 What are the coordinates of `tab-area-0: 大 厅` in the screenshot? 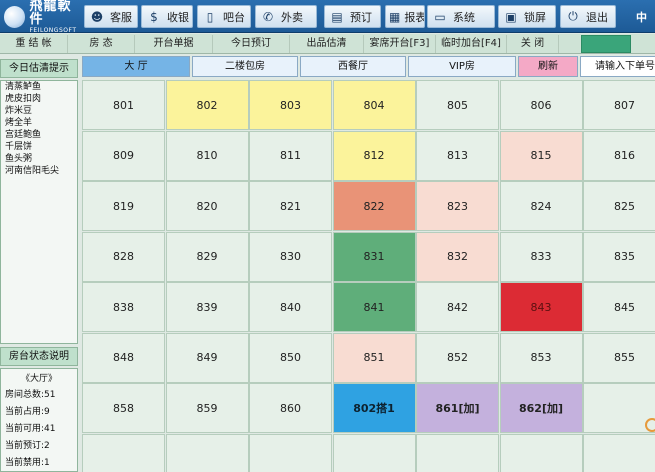 It's located at (136, 66).